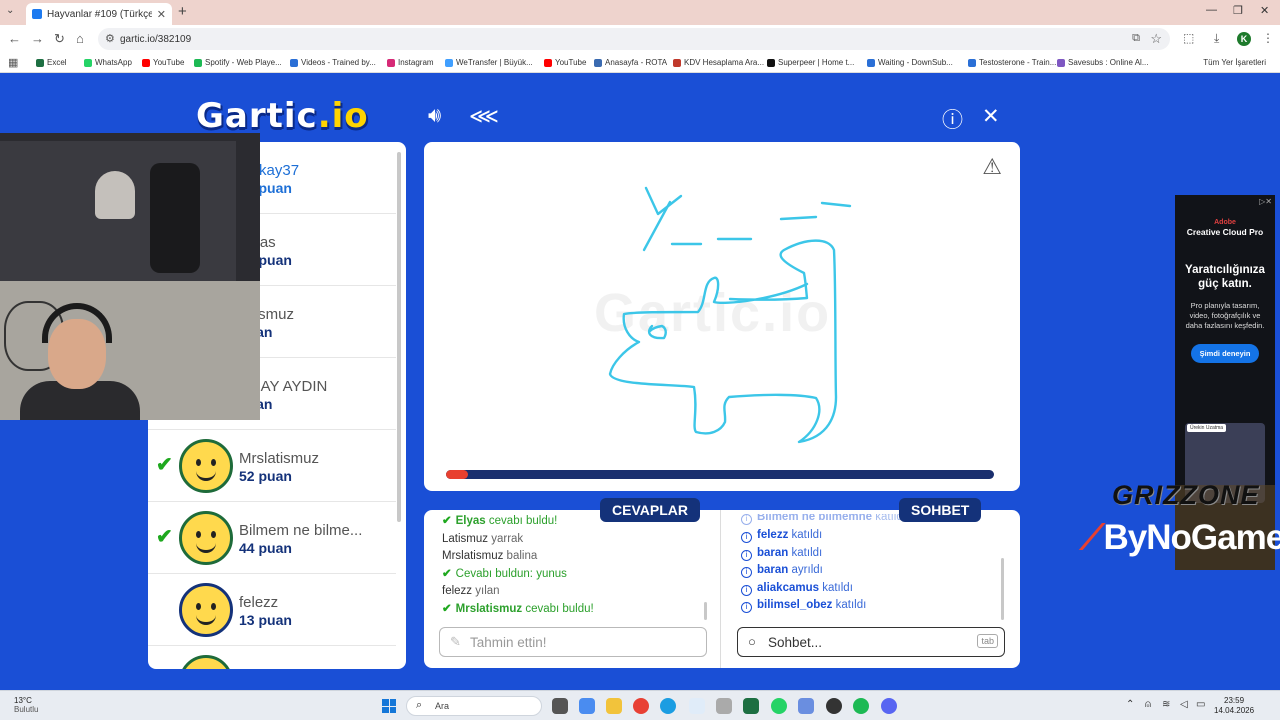  Describe the element at coordinates (465, 538) in the screenshot. I see `answer-user: Latismuz` at that location.